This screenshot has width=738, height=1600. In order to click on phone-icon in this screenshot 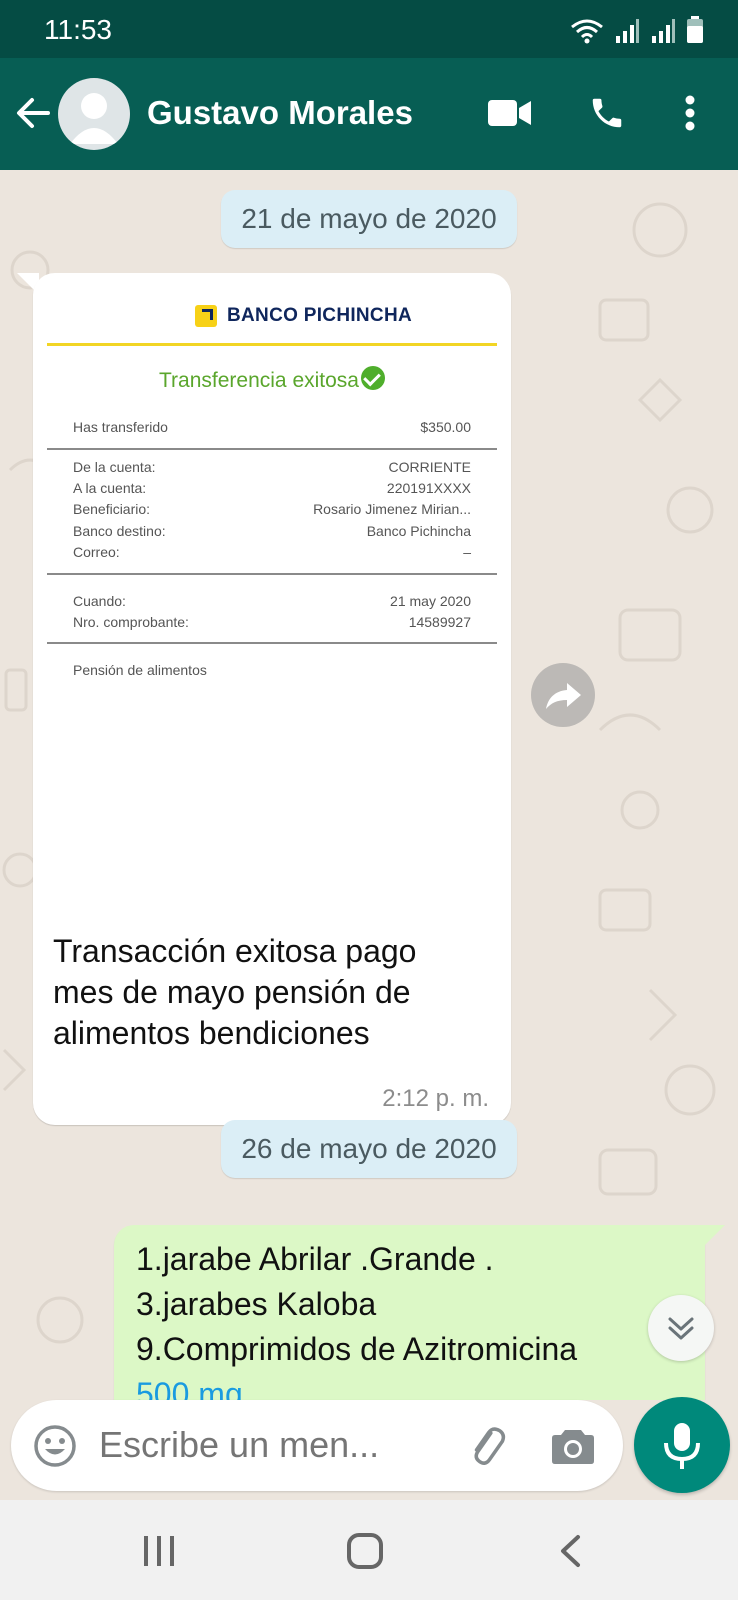, I will do `click(607, 113)`.